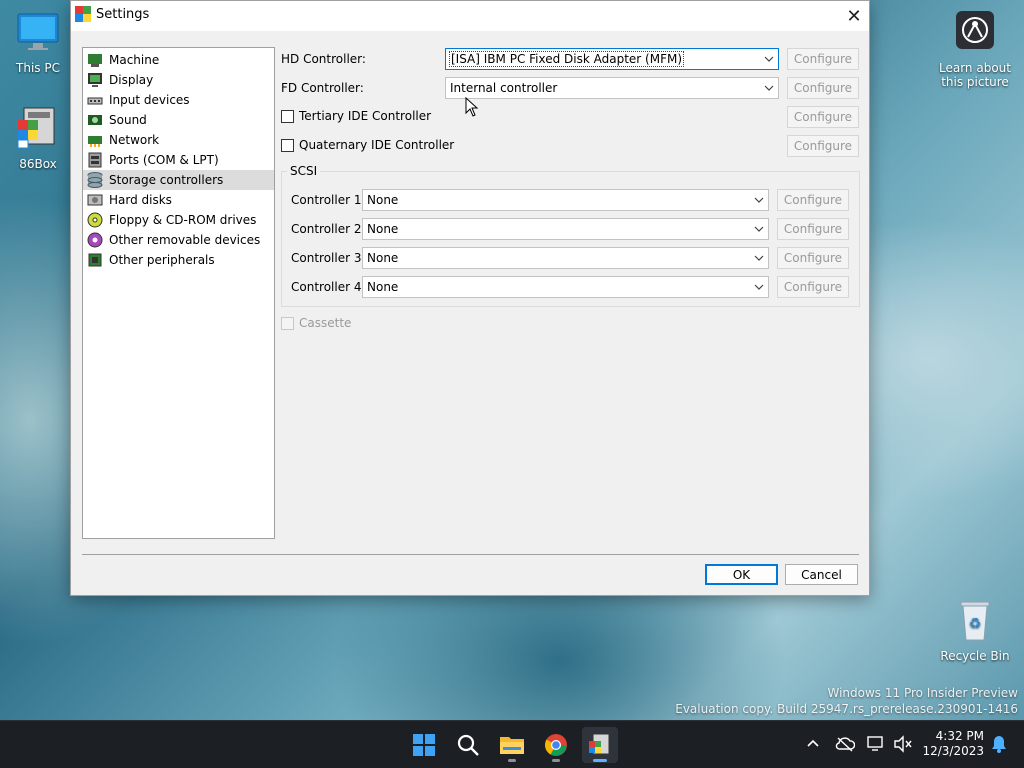 The width and height of the screenshot is (1024, 768). What do you see at coordinates (975, 30) in the screenshot?
I see `learn-about-picture-icon` at bounding box center [975, 30].